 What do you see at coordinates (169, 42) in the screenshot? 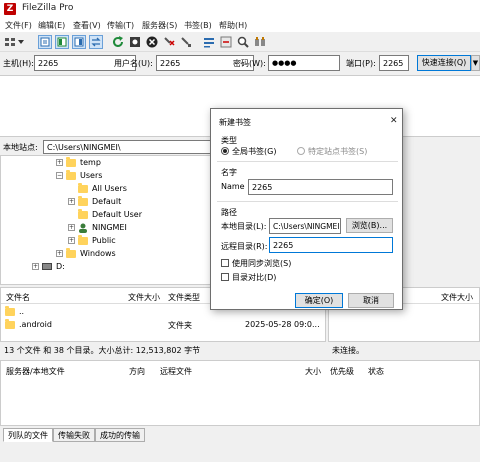
I see `disconnect-icon` at bounding box center [169, 42].